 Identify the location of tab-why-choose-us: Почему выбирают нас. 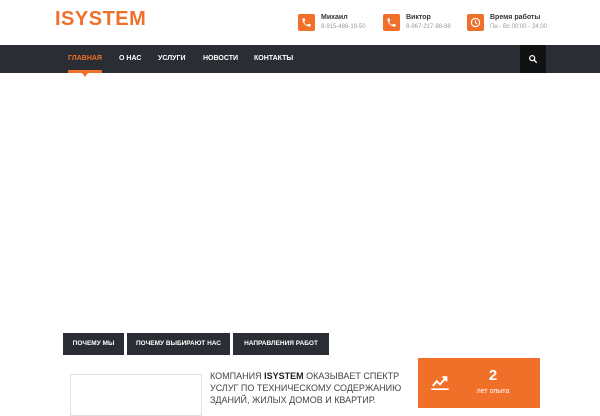
(178, 344).